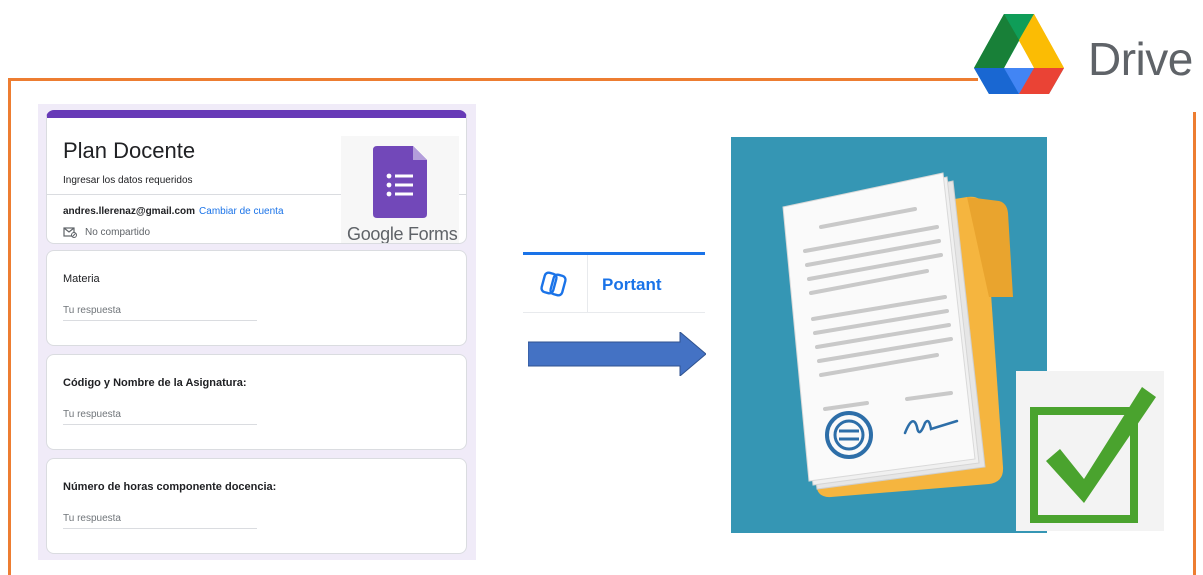 Image resolution: width=1203 pixels, height=575 pixels. I want to click on question-card-horas: Número de horas componente docencia:, so click(256, 506).